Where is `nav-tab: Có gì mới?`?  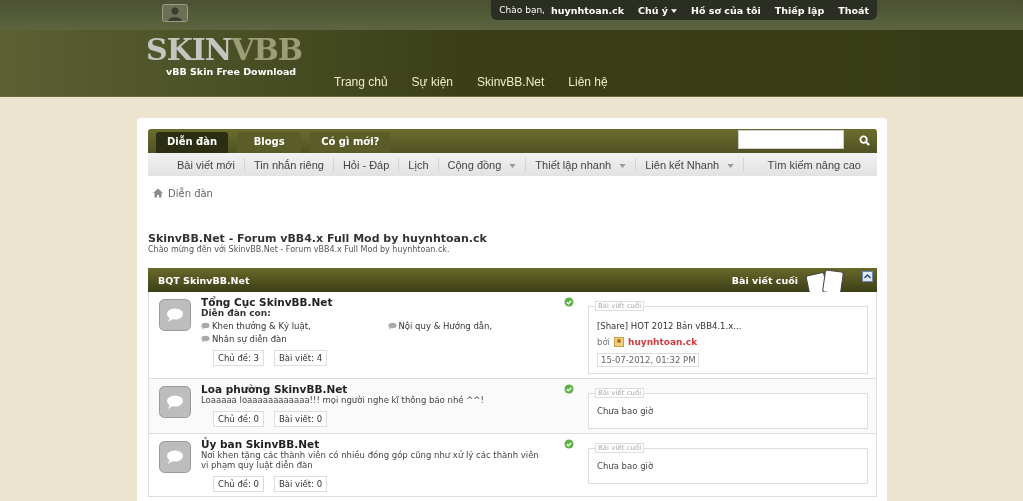
nav-tab: Có gì mới? is located at coordinates (350, 142).